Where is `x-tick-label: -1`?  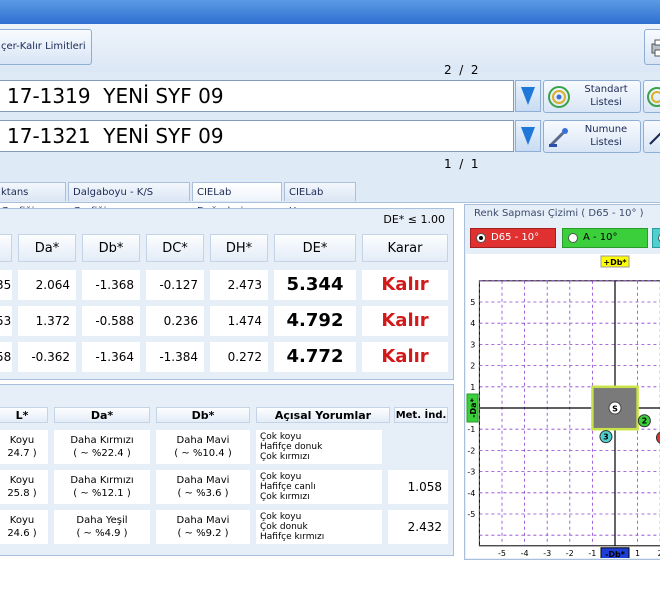
x-tick-label: -1 is located at coordinates (592, 553).